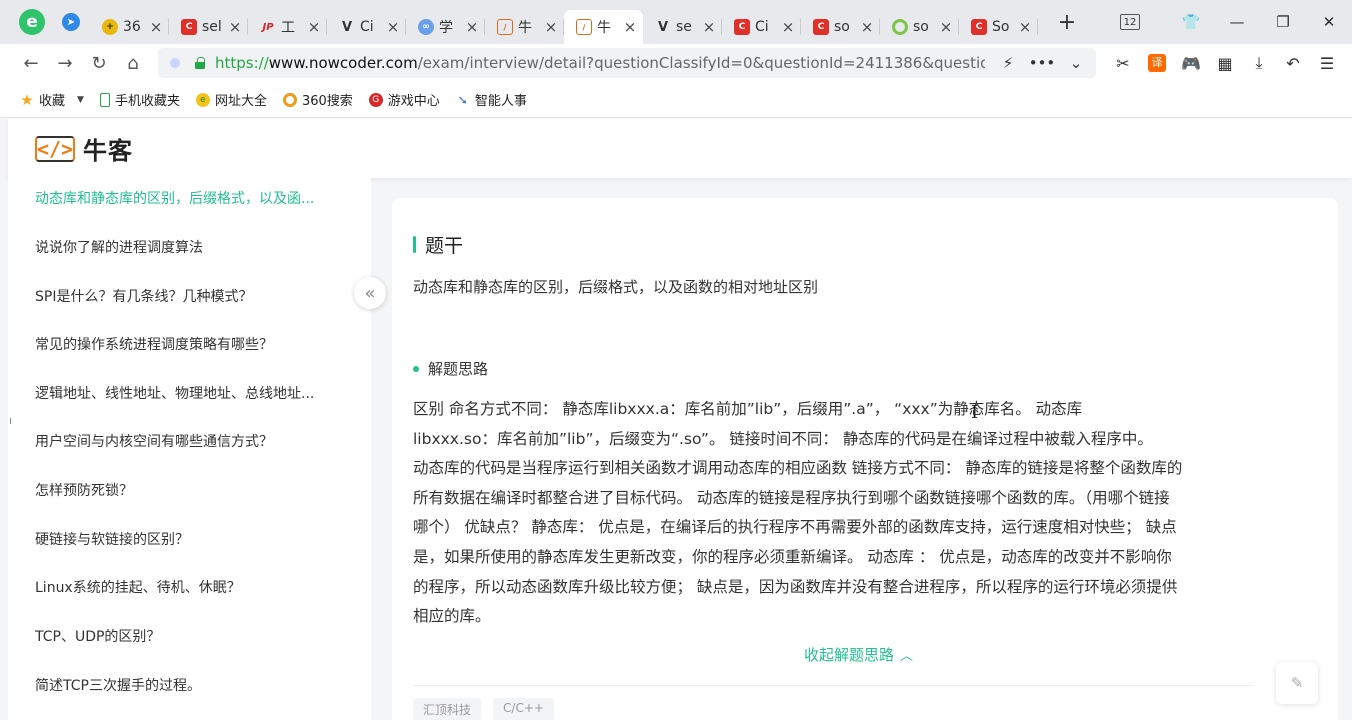  What do you see at coordinates (268, 27) in the screenshot?
I see `gongjiang-icon: JP` at bounding box center [268, 27].